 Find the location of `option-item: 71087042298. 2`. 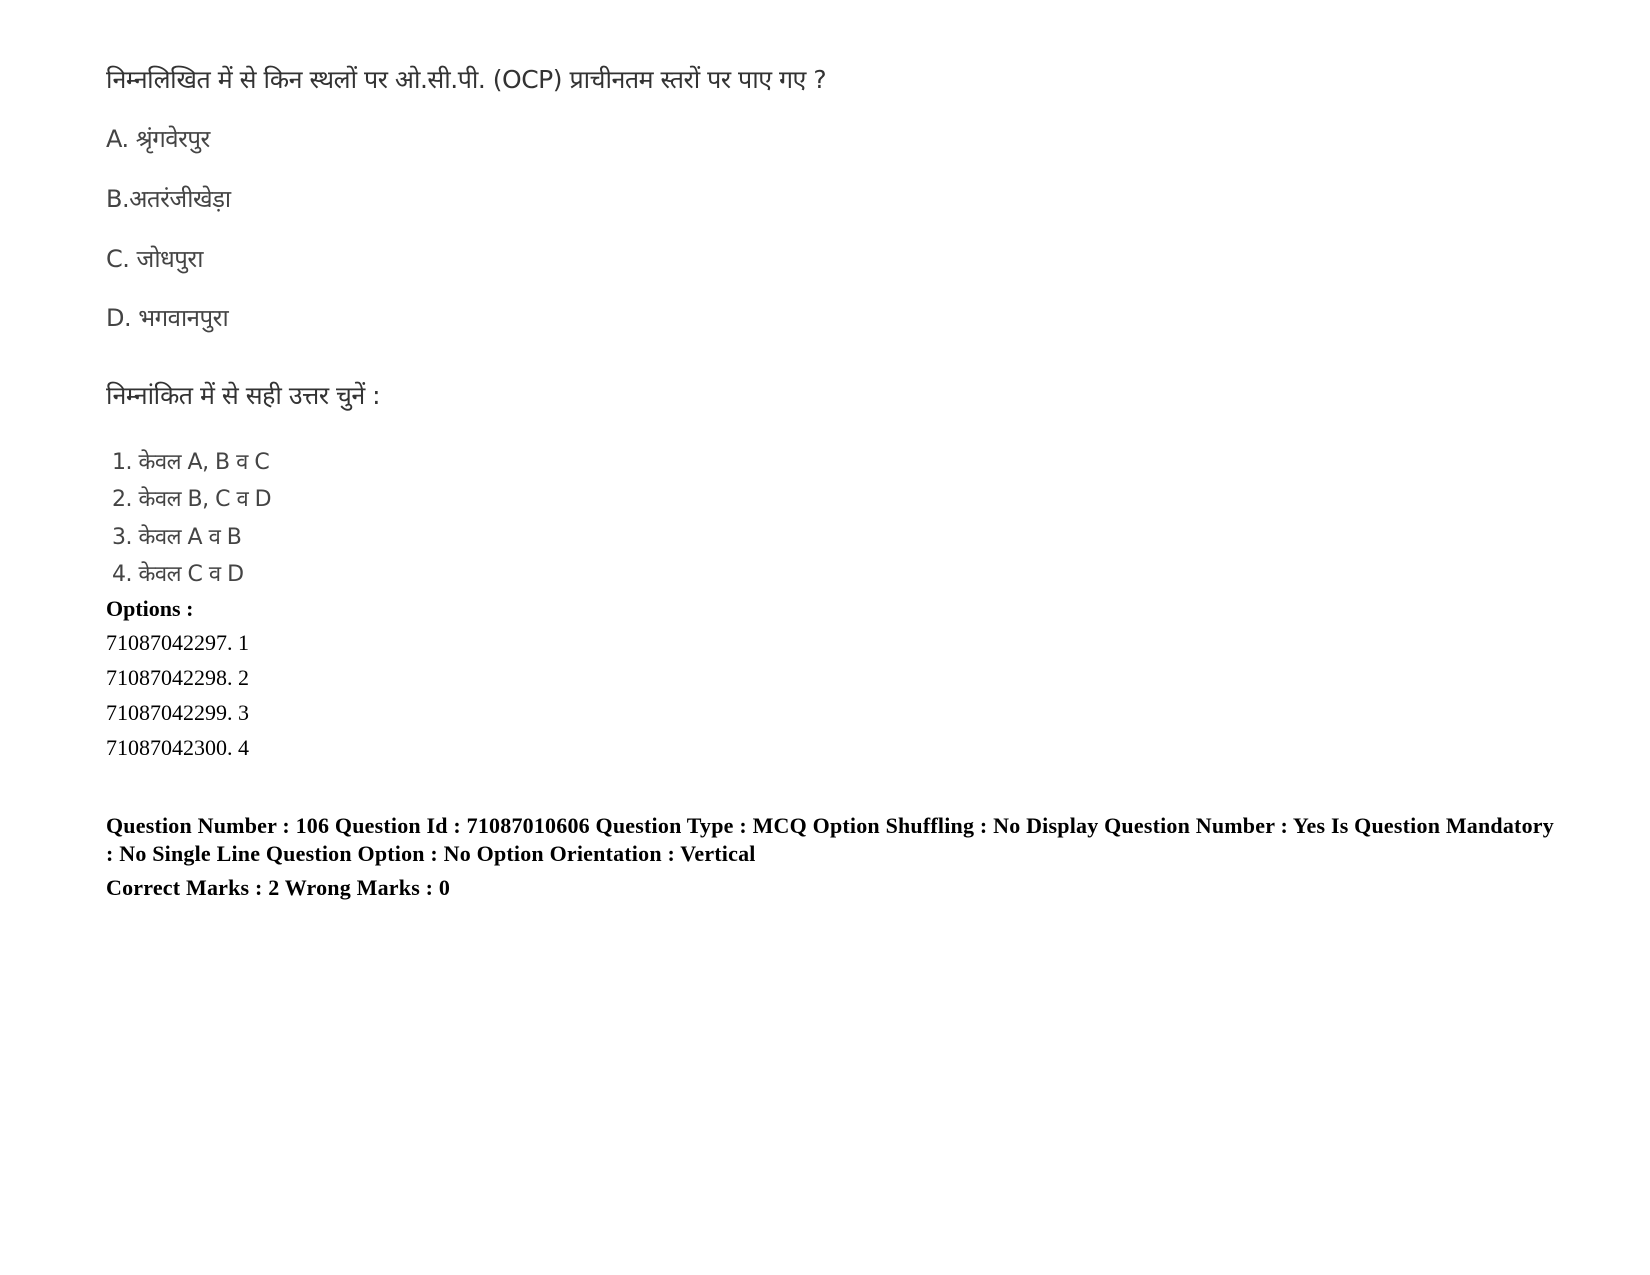

option-item: 71087042298. 2 is located at coordinates (177, 677).